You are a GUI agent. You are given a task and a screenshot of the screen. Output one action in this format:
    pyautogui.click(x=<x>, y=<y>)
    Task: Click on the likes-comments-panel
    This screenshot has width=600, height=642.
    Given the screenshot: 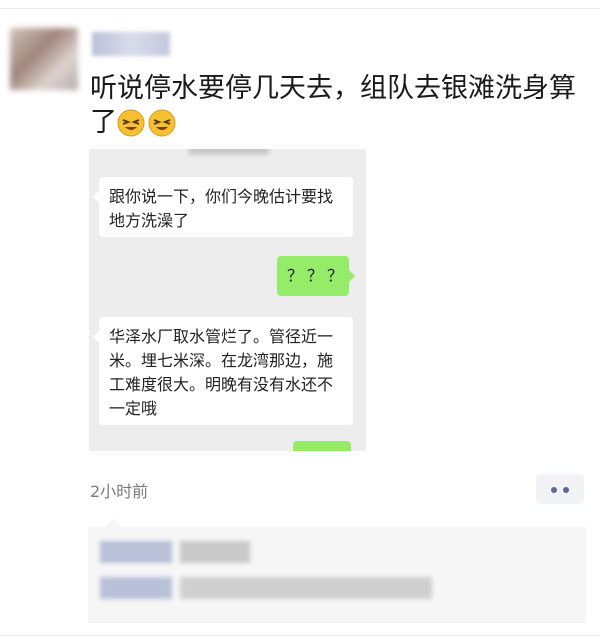 What is the action you would take?
    pyautogui.click(x=337, y=570)
    